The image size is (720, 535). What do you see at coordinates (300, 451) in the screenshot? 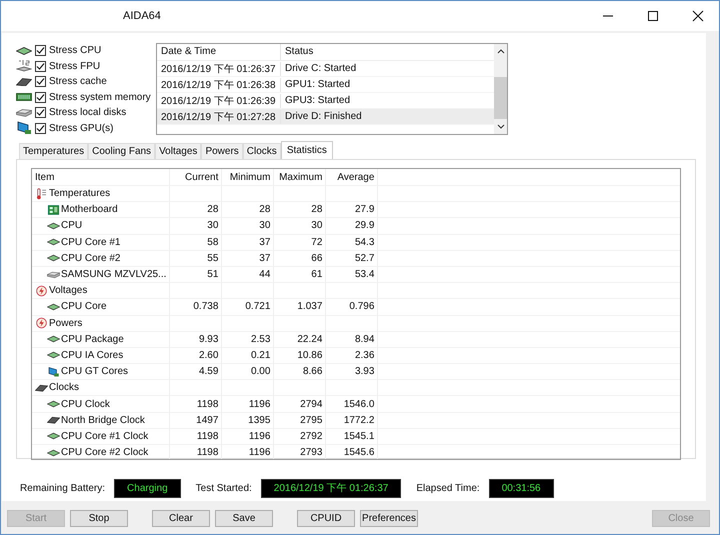
I see `table-cell: 2793` at bounding box center [300, 451].